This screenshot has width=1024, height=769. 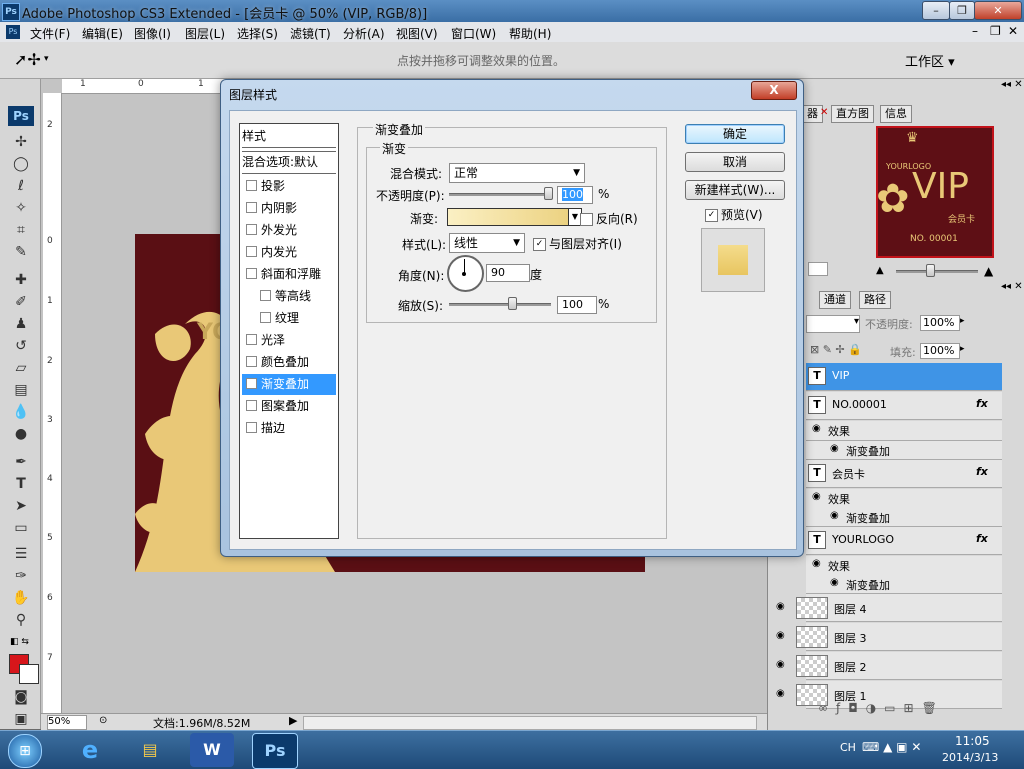 What do you see at coordinates (962, 321) in the screenshot?
I see `opacity-arrow-icon: ▸` at bounding box center [962, 321].